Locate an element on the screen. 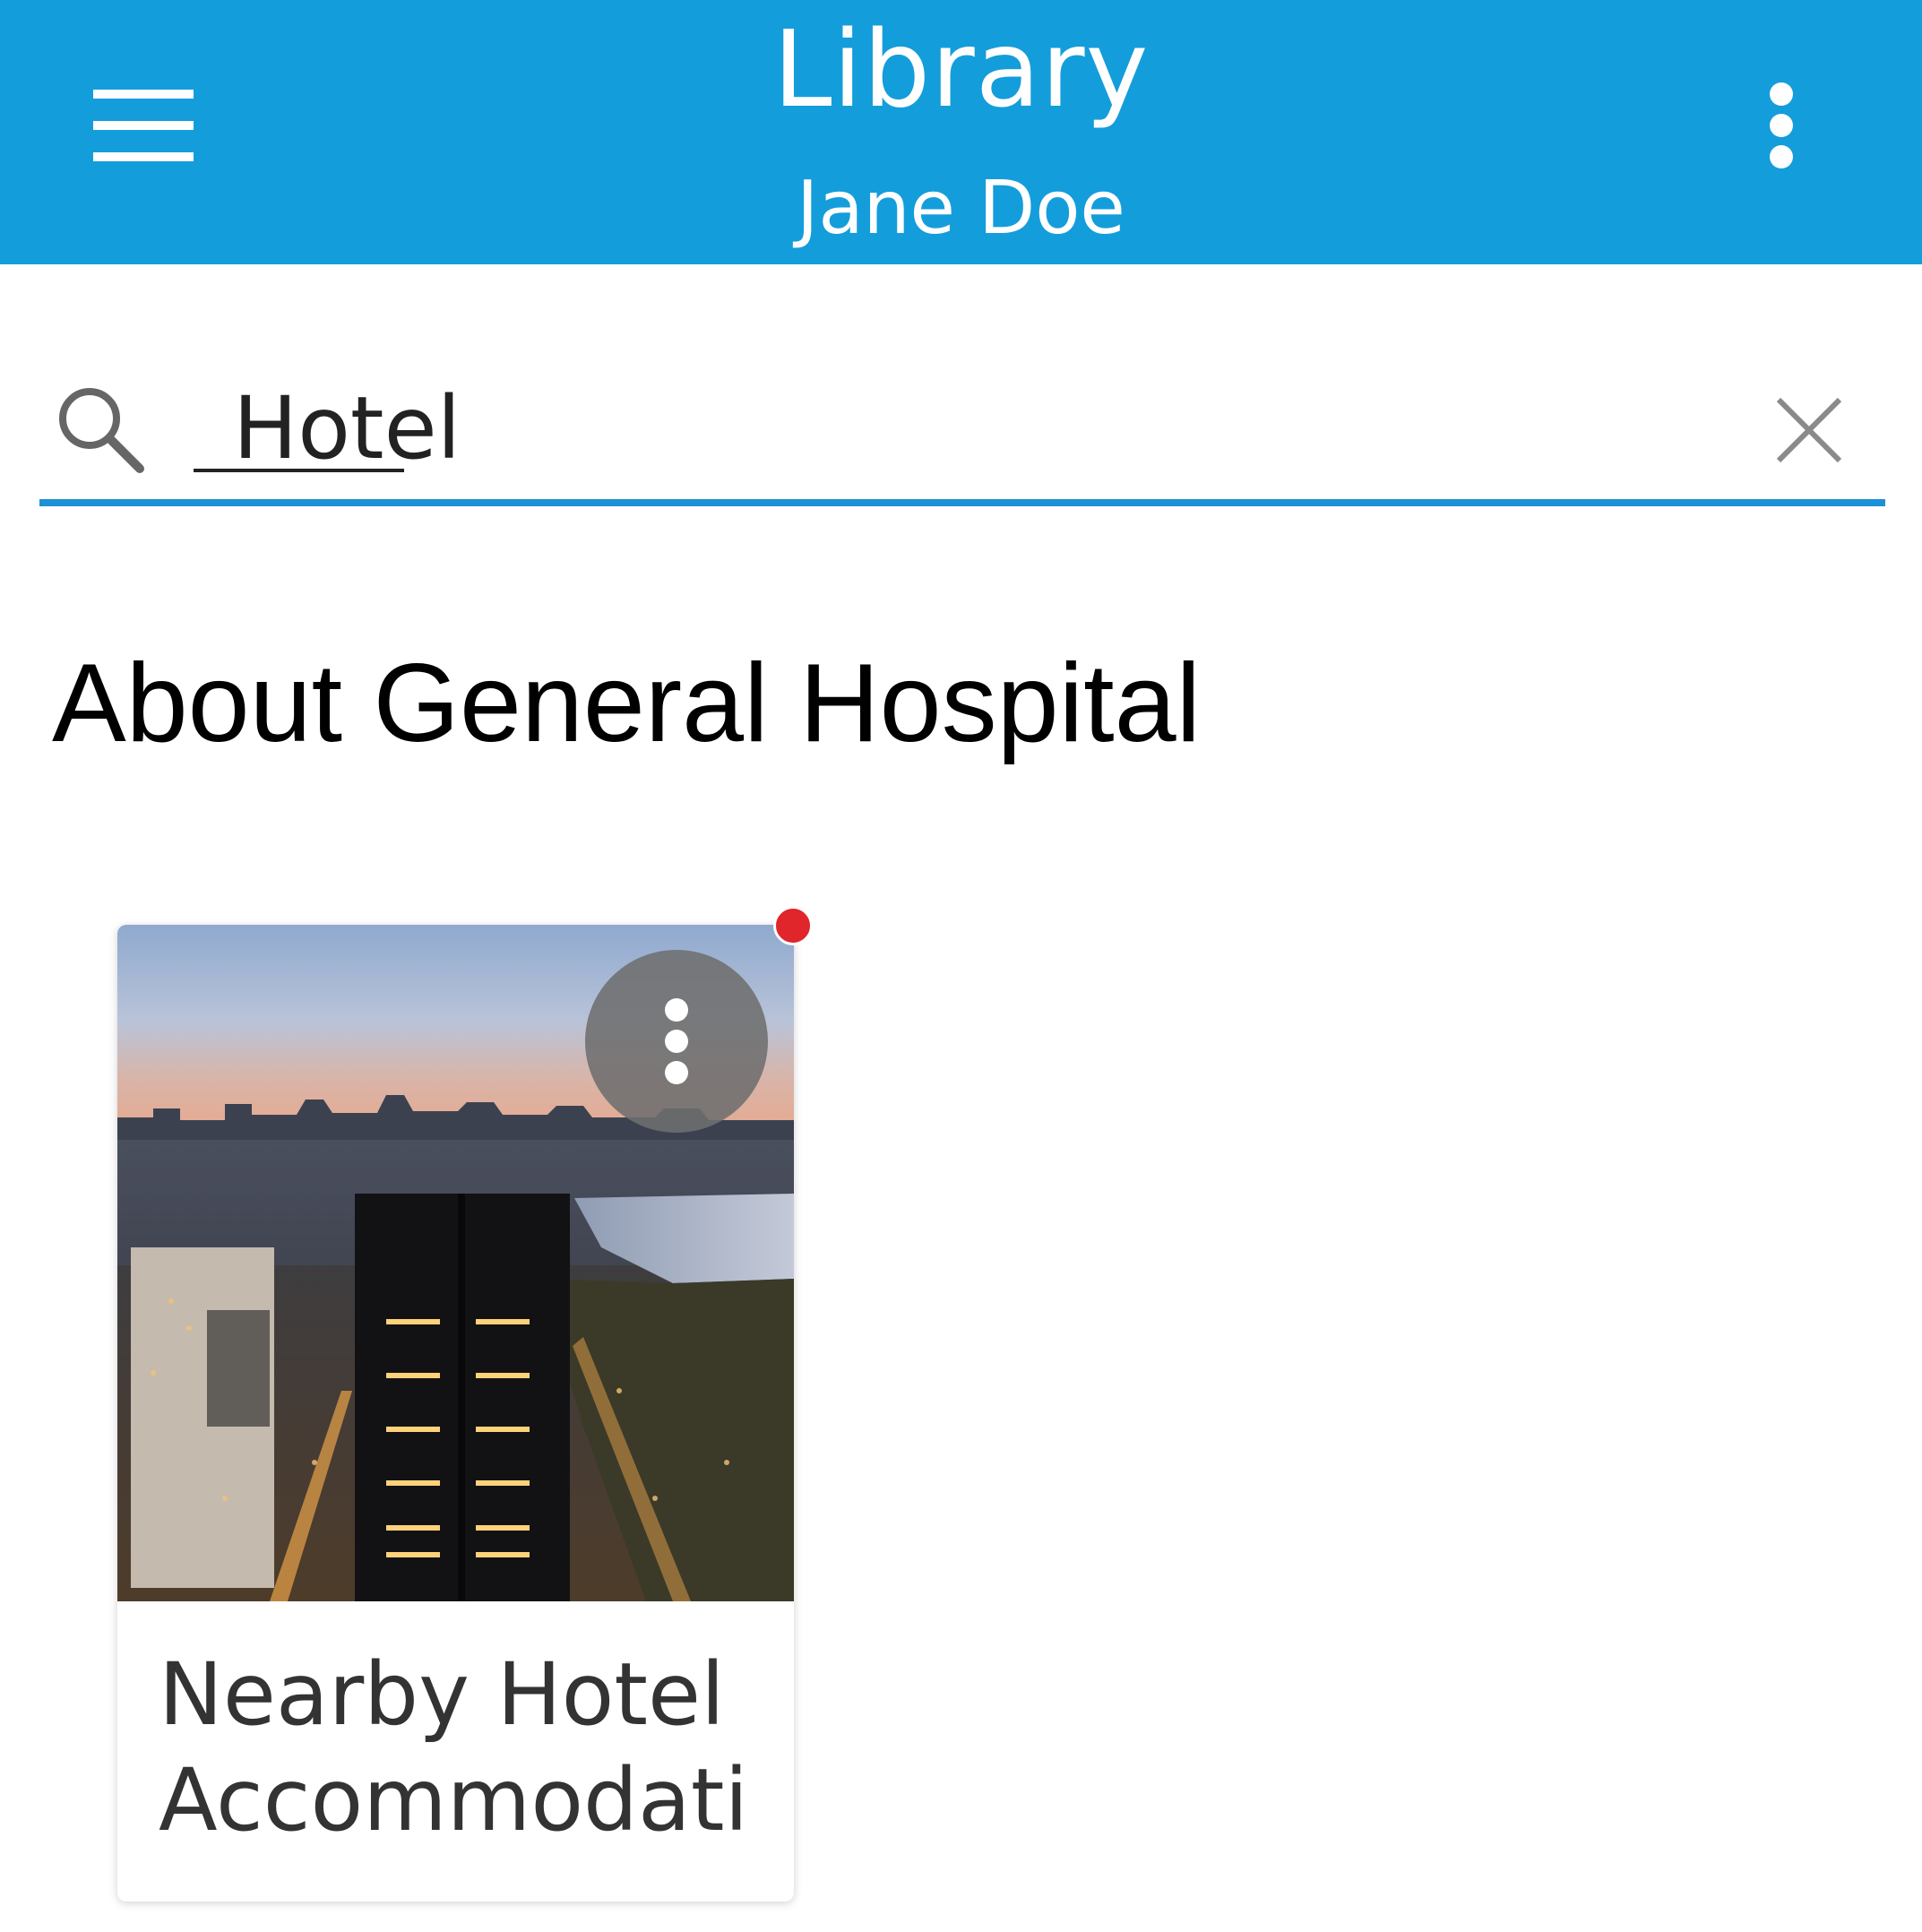  hamburger-menu-icon is located at coordinates (143, 125).